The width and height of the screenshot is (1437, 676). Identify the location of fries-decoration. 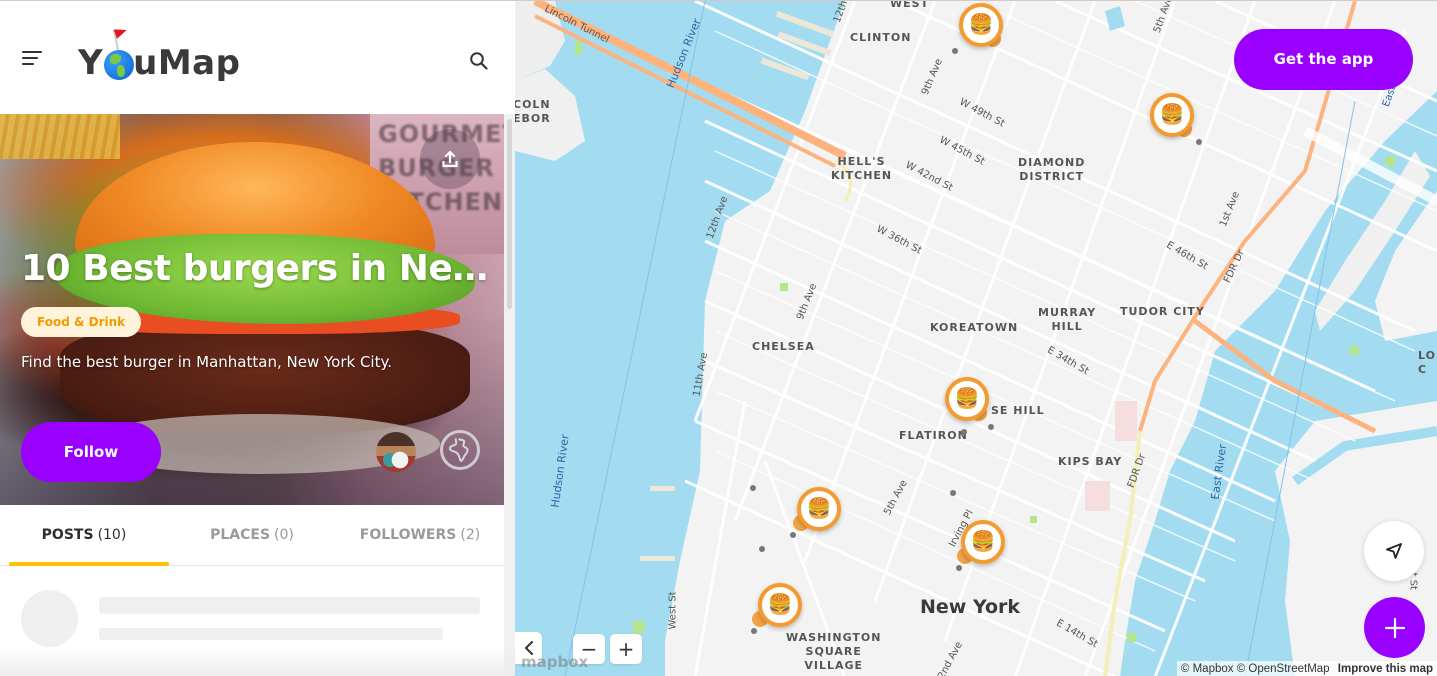
(60, 136).